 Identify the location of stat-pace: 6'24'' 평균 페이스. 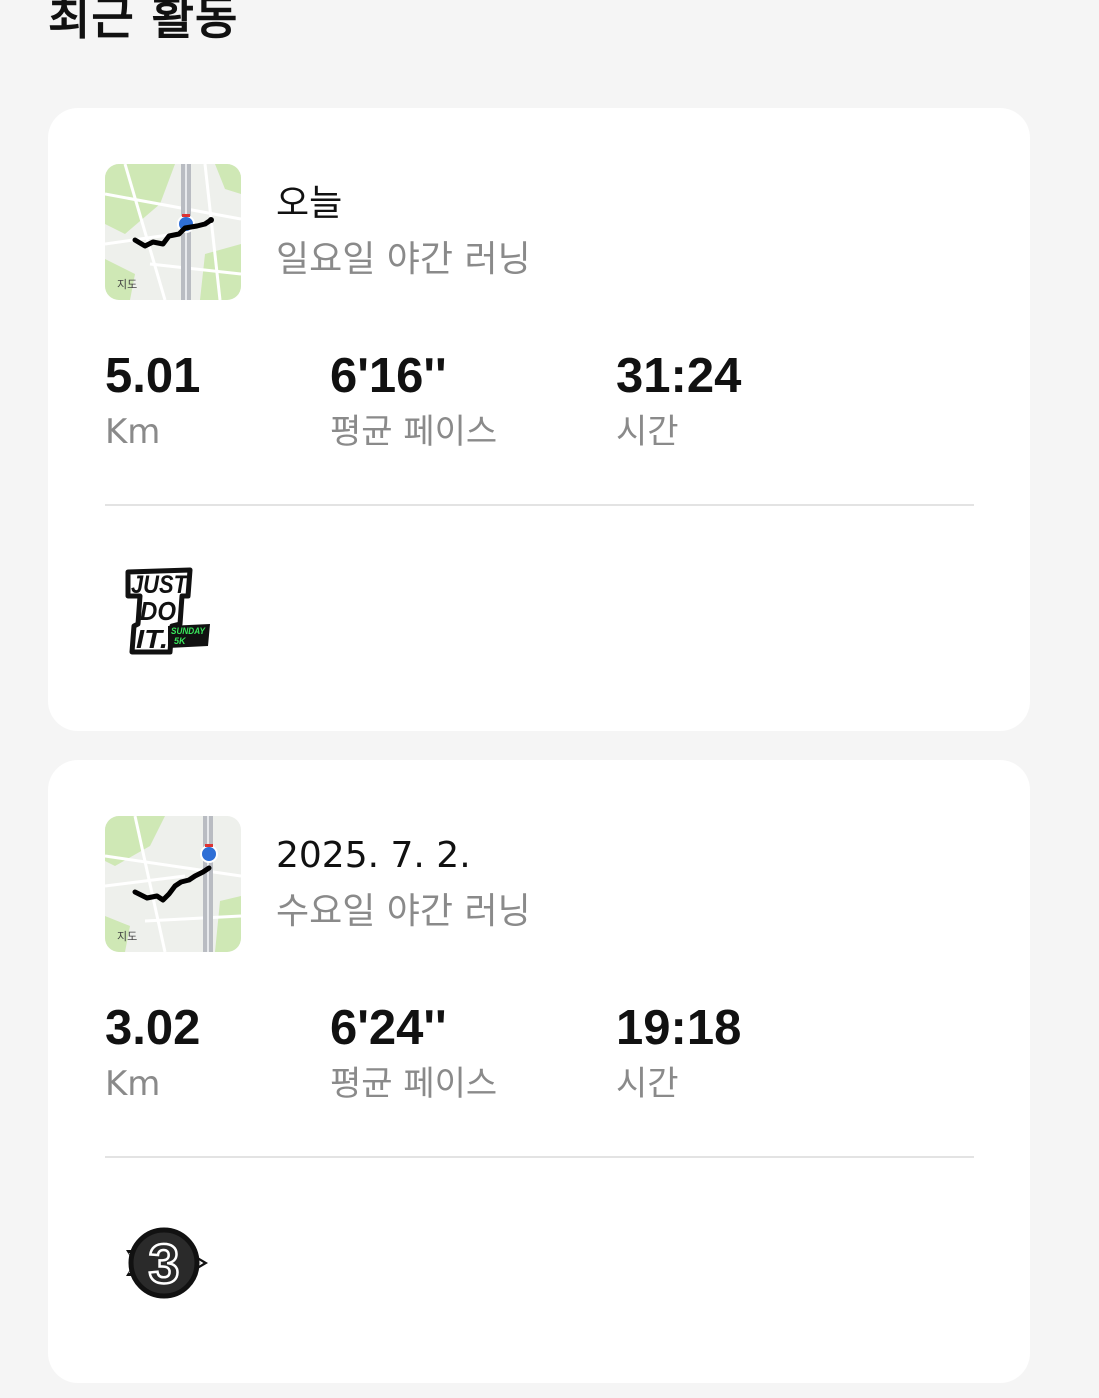
(413, 1053).